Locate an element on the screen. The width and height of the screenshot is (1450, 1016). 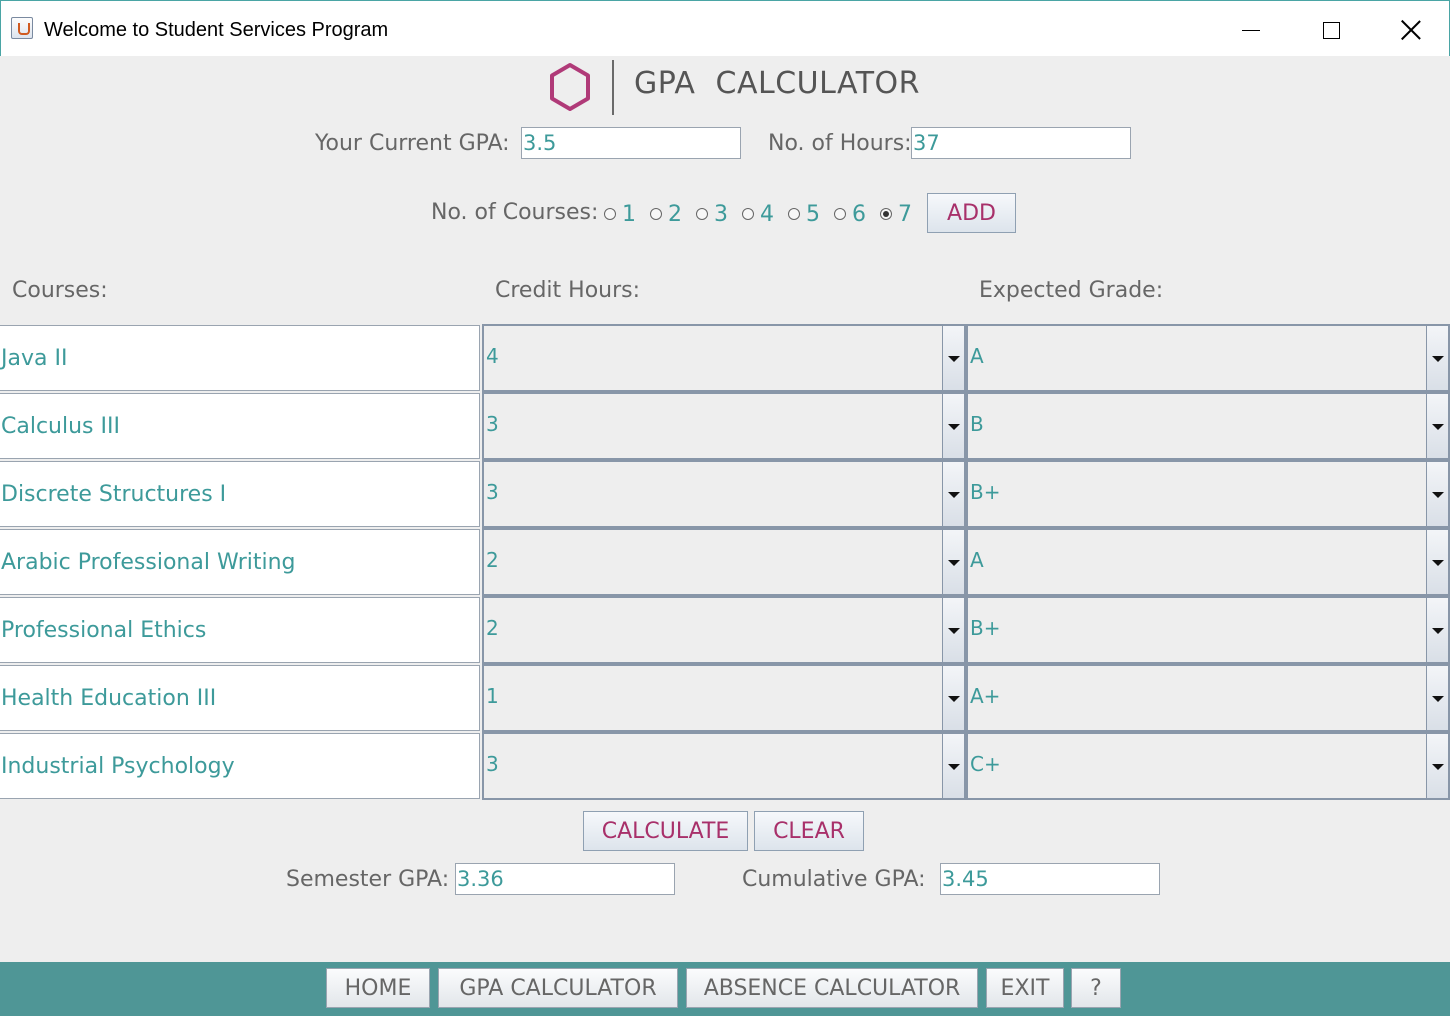
hexagon-logo-icon is located at coordinates (570, 87).